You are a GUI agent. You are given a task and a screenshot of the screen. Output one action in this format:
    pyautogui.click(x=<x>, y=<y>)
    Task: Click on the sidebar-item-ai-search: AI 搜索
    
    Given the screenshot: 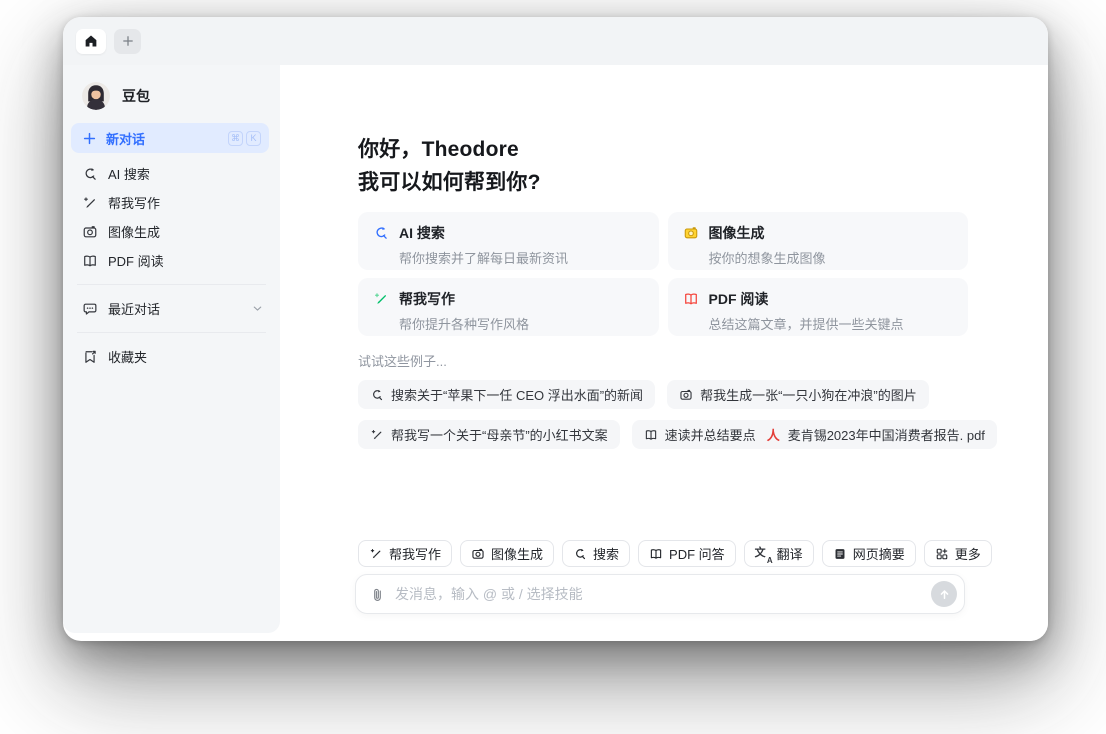 What is the action you would take?
    pyautogui.click(x=171, y=173)
    